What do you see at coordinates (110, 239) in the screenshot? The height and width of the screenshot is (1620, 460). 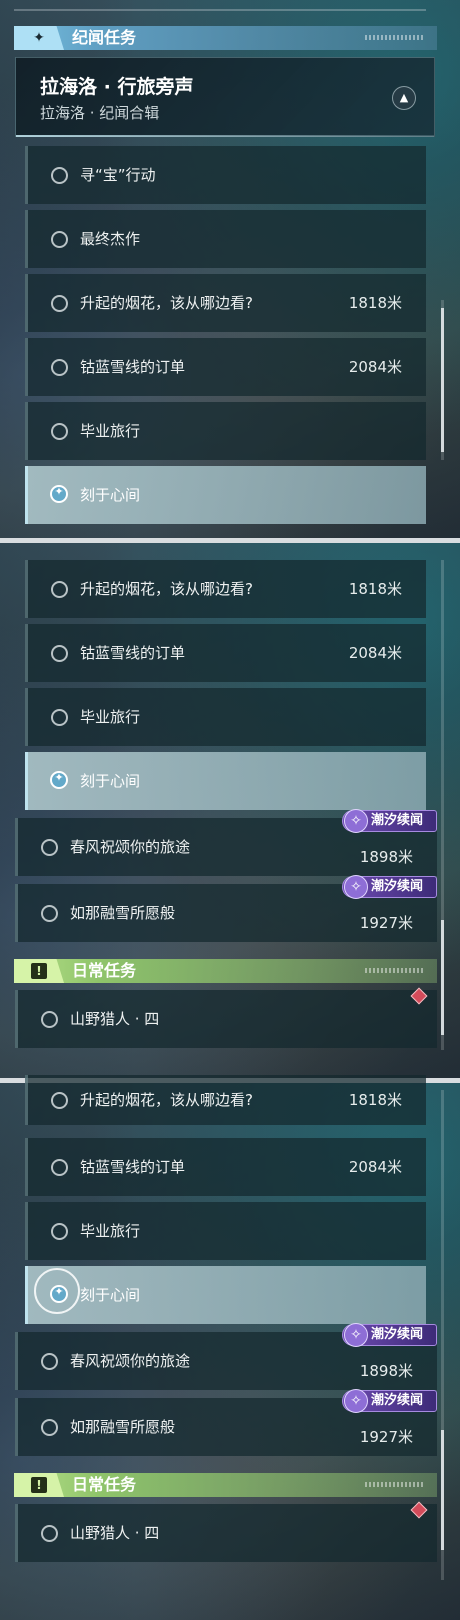 I see `quest-label: 最终杰作` at bounding box center [110, 239].